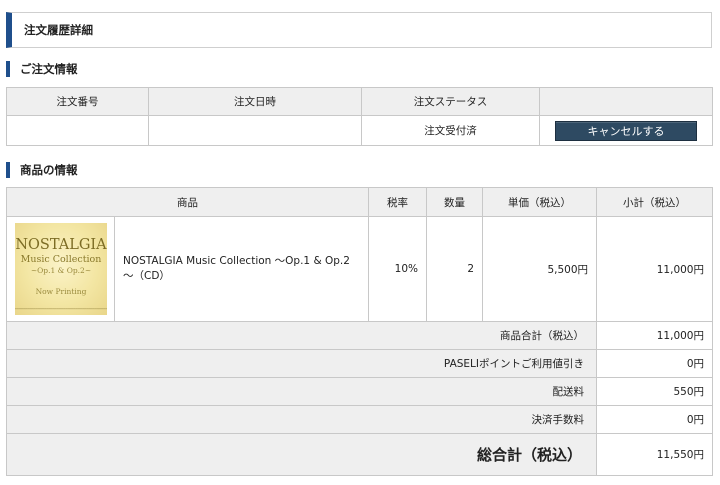 Image resolution: width=720 pixels, height=485 pixels. I want to click on items-header-row: 商品 税率 数量 単価（税込） 小計（税込）, so click(359, 202).